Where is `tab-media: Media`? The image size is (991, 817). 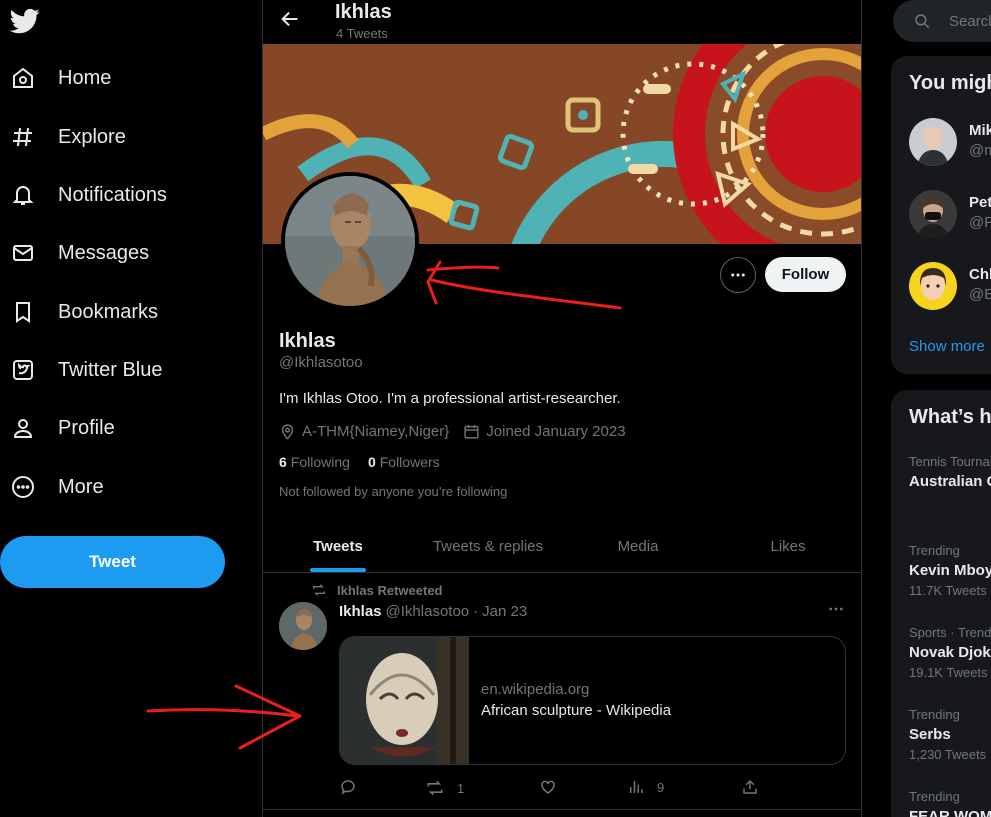 tab-media: Media is located at coordinates (638, 546).